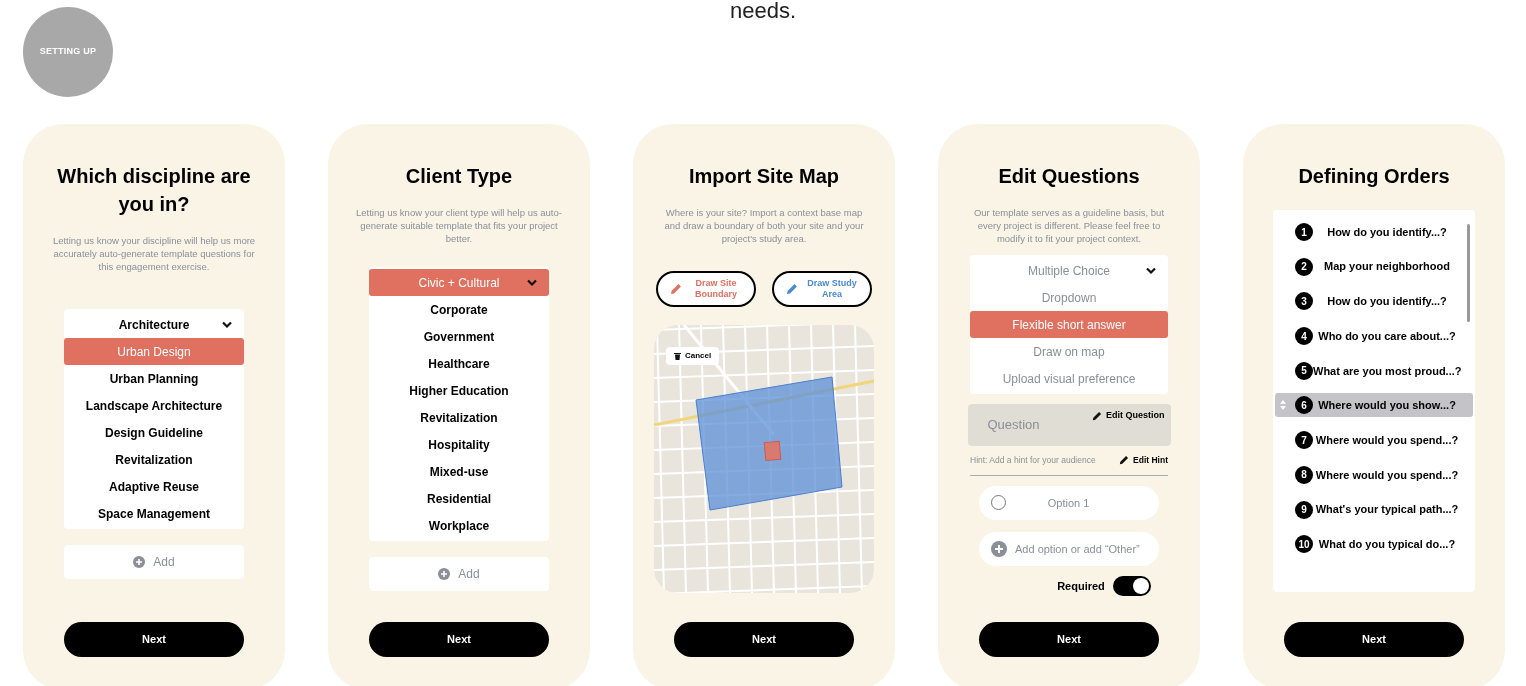  Describe the element at coordinates (1387, 371) in the screenshot. I see `order-label: What are you most proud...?` at that location.